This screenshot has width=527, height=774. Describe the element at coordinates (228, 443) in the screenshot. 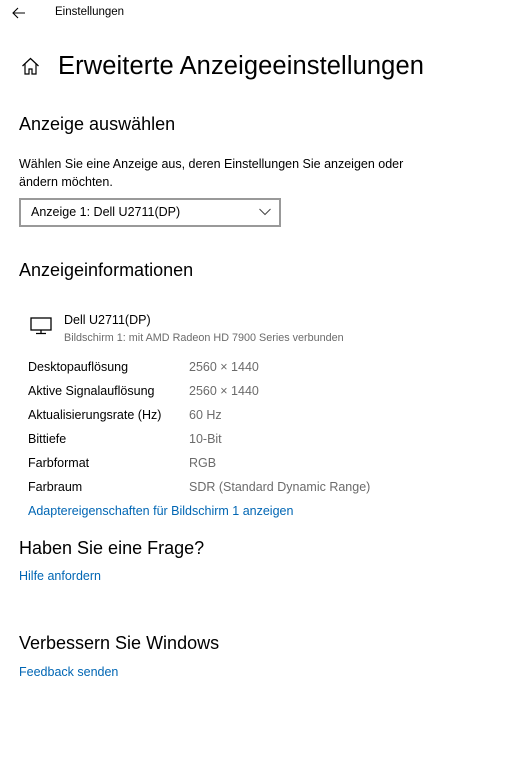

I see `info-row-bit-depth: Bittiefe 10-Bit` at that location.